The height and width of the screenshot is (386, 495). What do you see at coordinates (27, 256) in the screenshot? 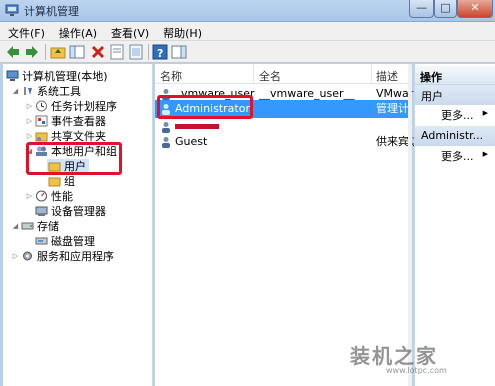
I see `services-icon` at bounding box center [27, 256].